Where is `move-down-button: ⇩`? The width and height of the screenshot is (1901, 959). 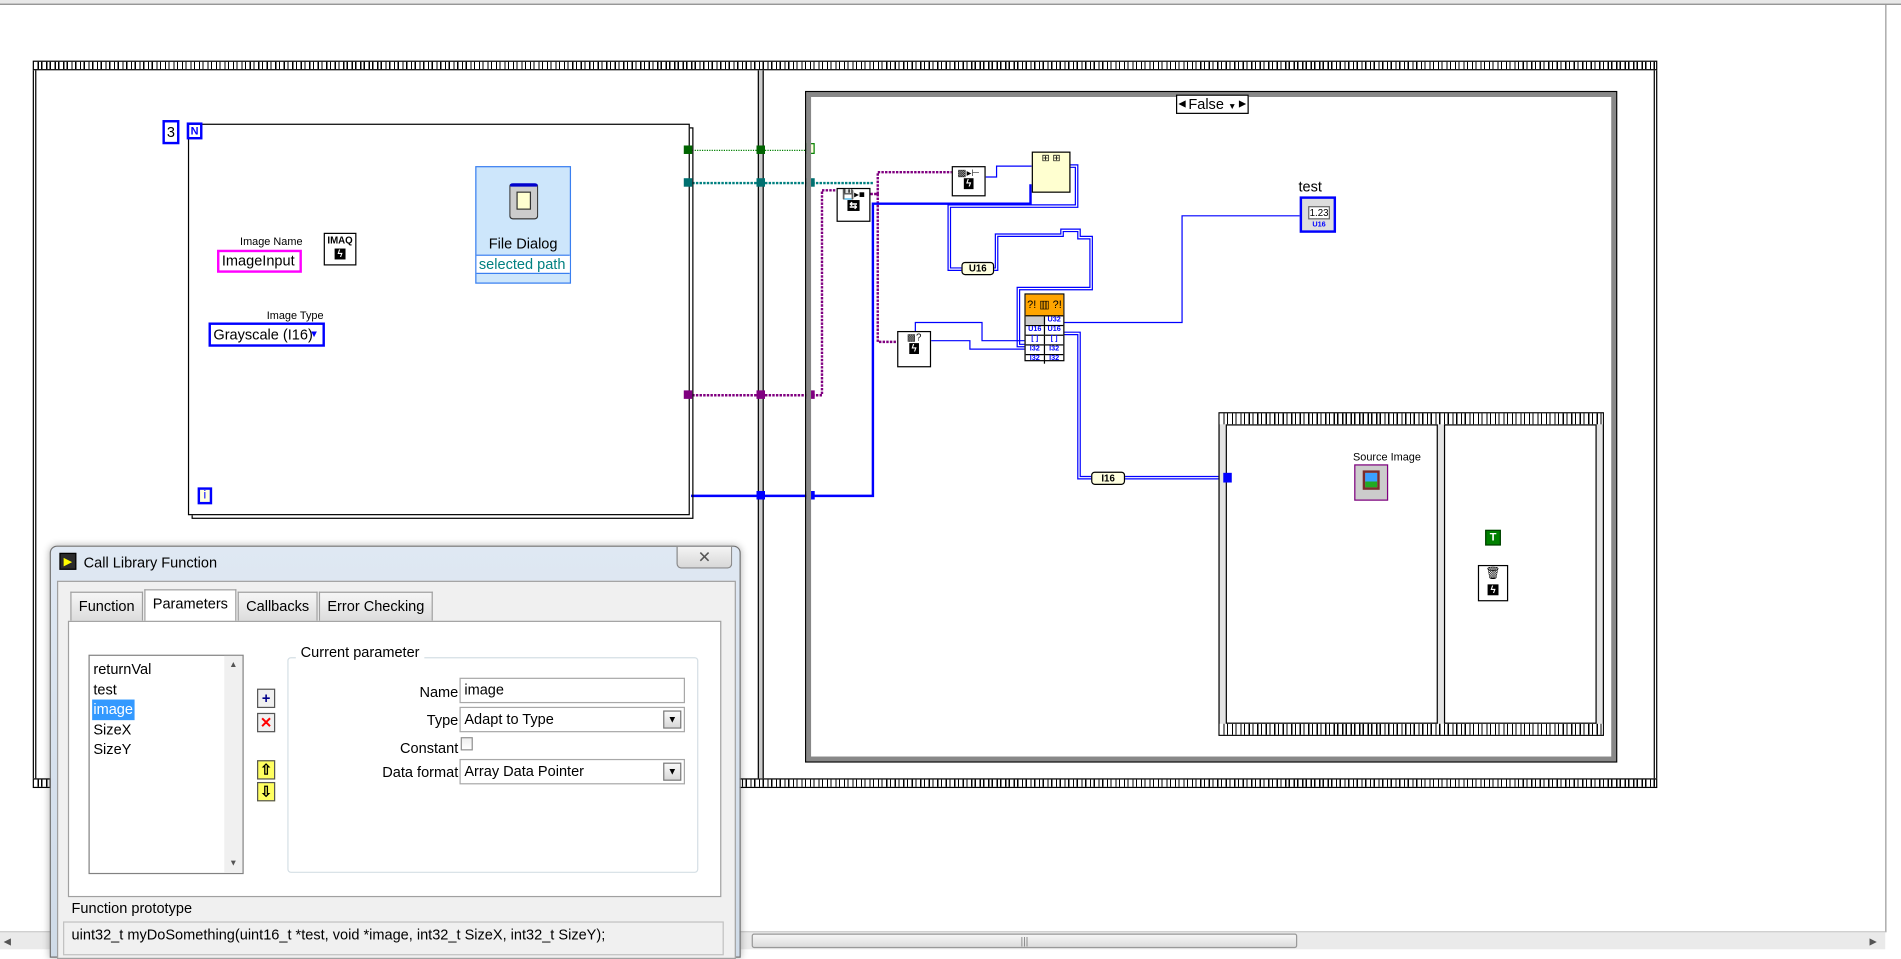 move-down-button: ⇩ is located at coordinates (266, 791).